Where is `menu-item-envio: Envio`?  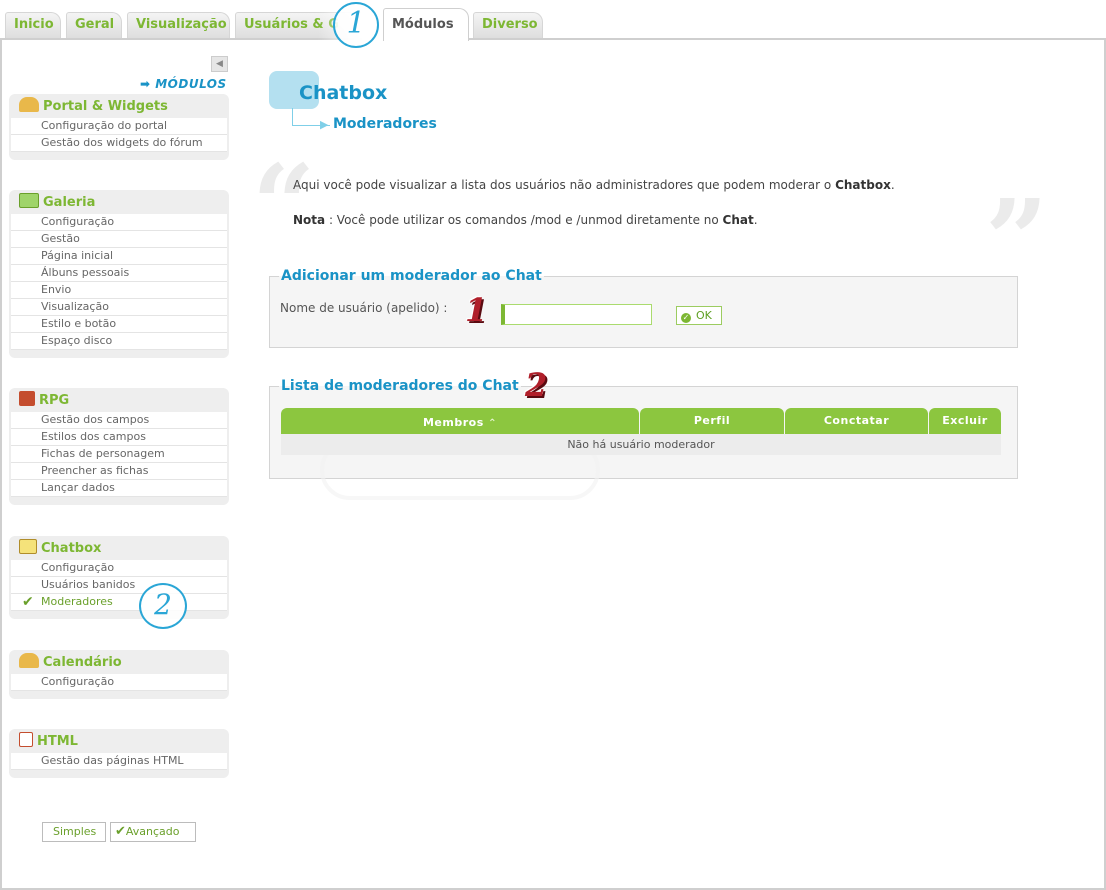
menu-item-envio: Envio is located at coordinates (119, 290).